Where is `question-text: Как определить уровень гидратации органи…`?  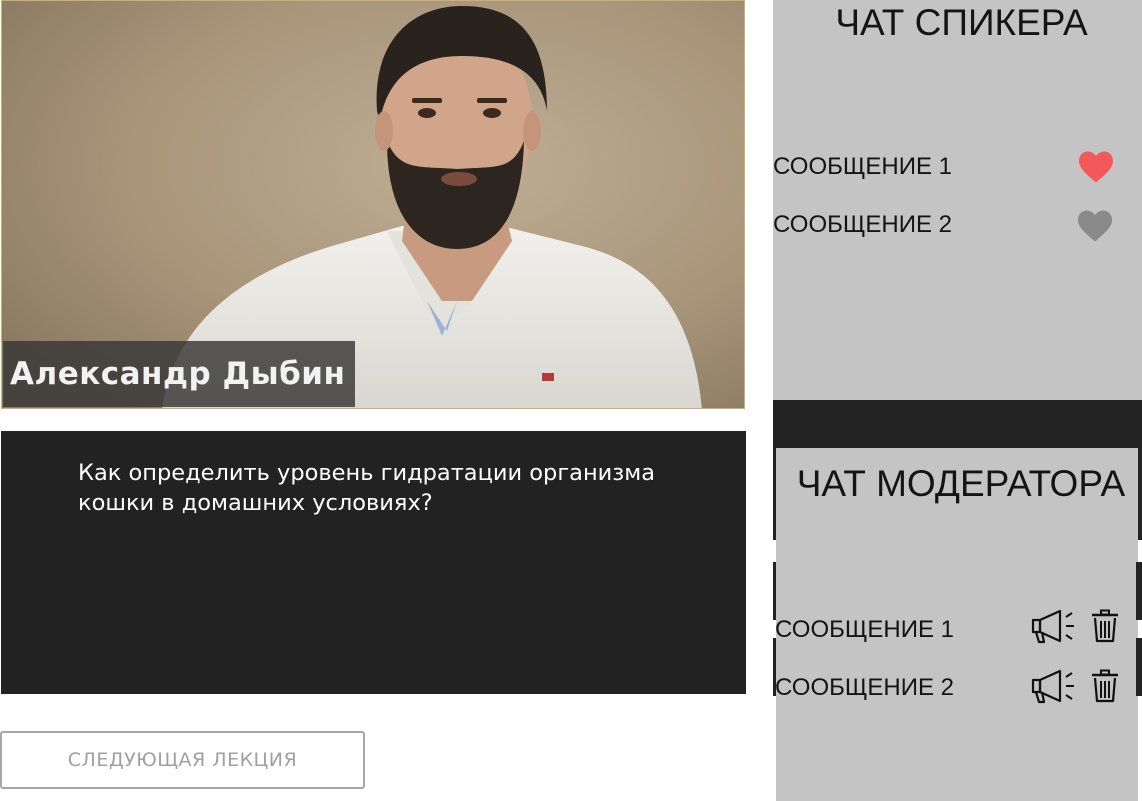
question-text: Как определить уровень гидратации органи… is located at coordinates (367, 488).